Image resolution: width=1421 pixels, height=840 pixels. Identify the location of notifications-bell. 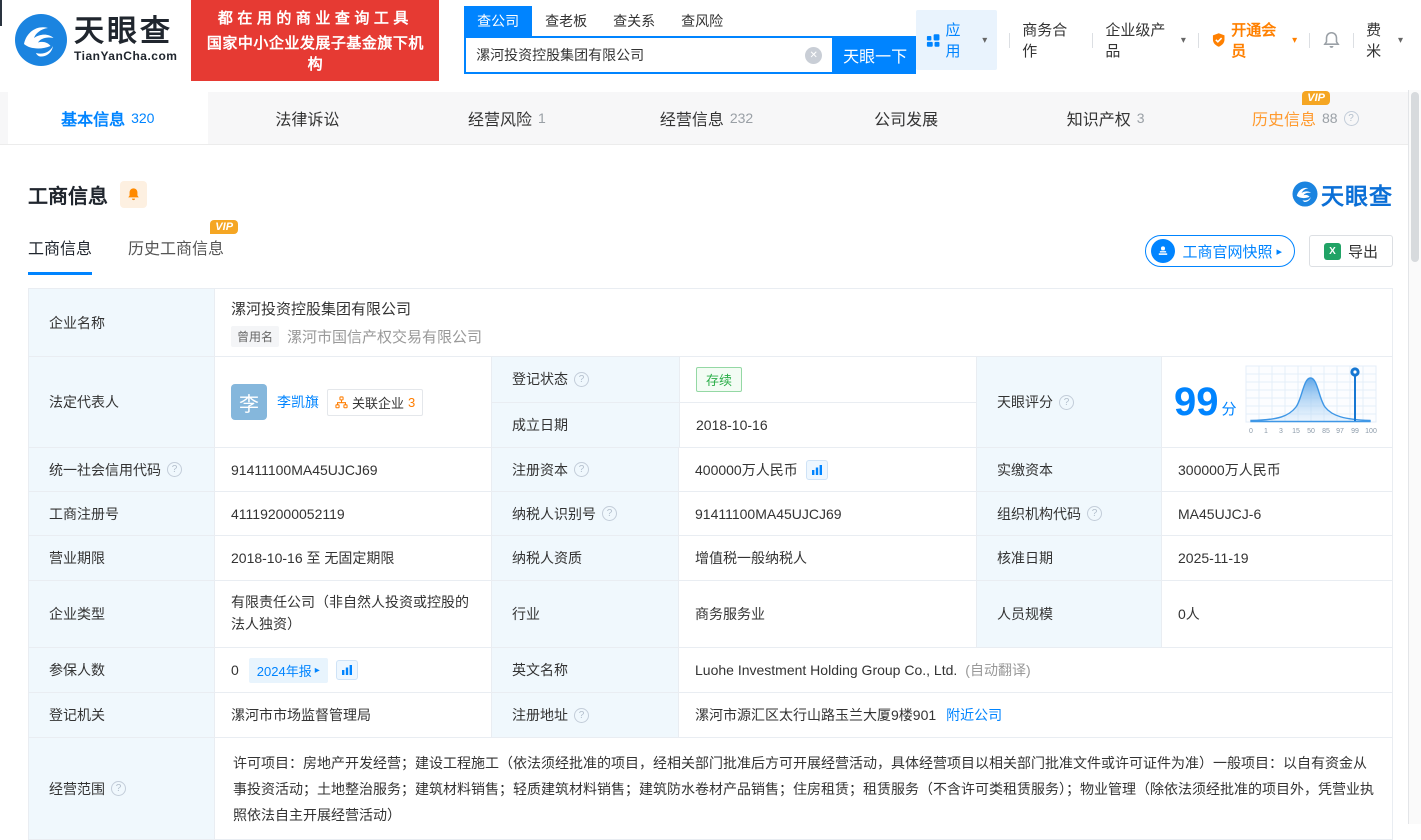
(1331, 40).